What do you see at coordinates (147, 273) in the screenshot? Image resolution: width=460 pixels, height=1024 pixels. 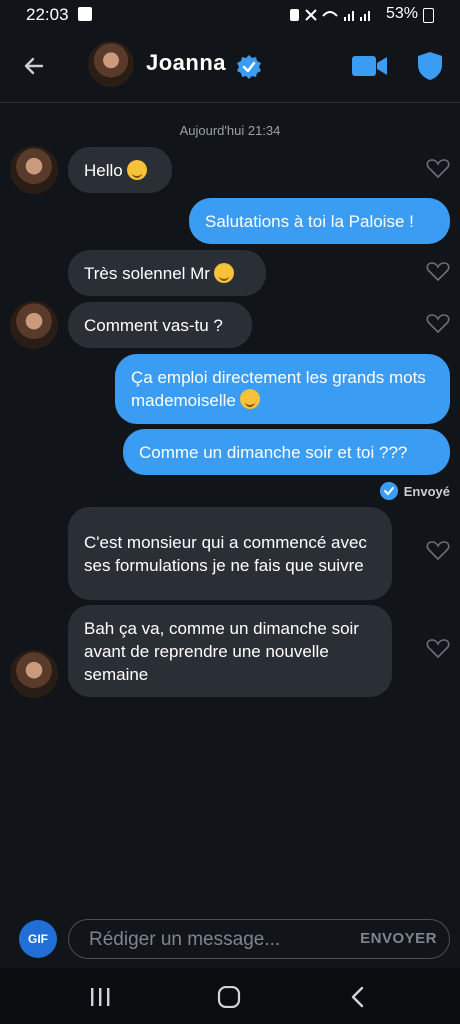 I see `message-text: Très solennel Mr` at bounding box center [147, 273].